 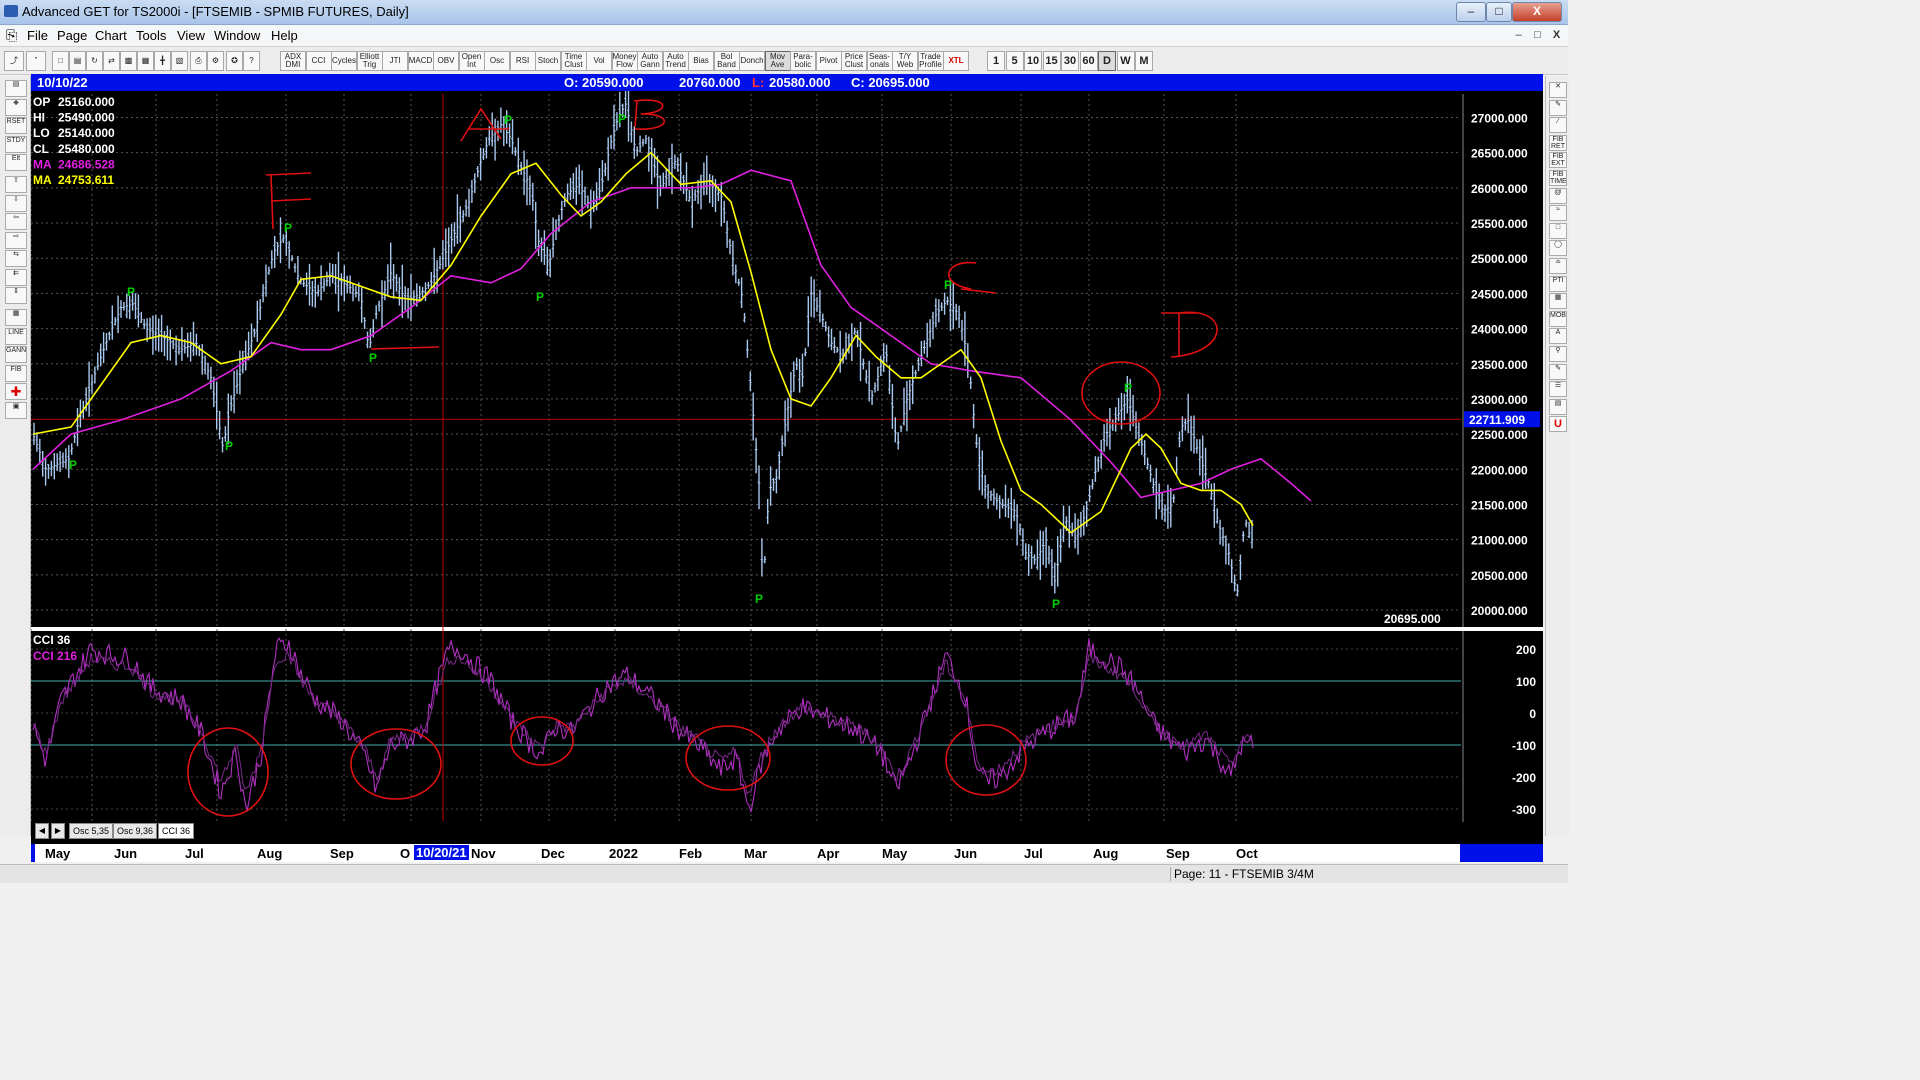 What do you see at coordinates (16, 277) in the screenshot?
I see `left-tool-compress-icon: ⇇` at bounding box center [16, 277].